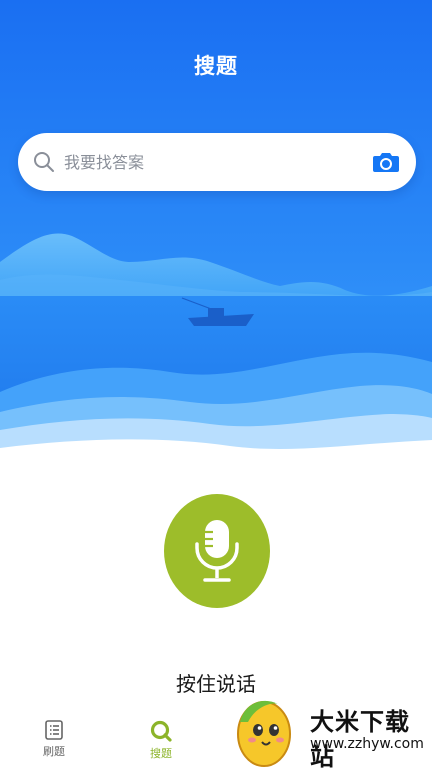 The image size is (432, 768). What do you see at coordinates (161, 731) in the screenshot?
I see `search-tab-icon` at bounding box center [161, 731].